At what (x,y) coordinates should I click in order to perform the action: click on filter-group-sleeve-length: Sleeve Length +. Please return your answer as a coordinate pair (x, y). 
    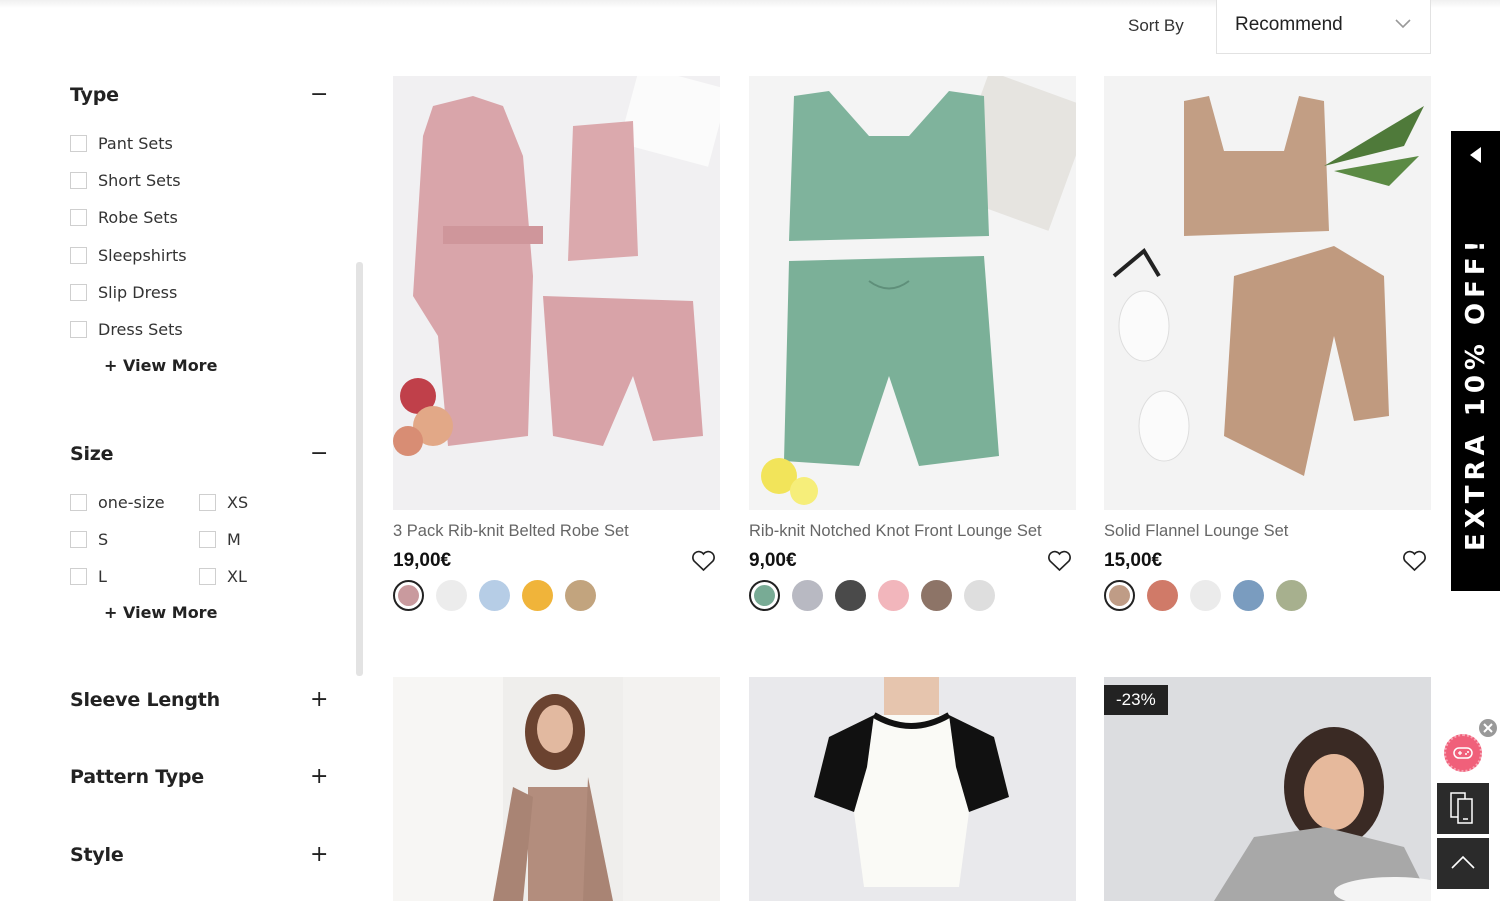
    Looking at the image, I should click on (200, 704).